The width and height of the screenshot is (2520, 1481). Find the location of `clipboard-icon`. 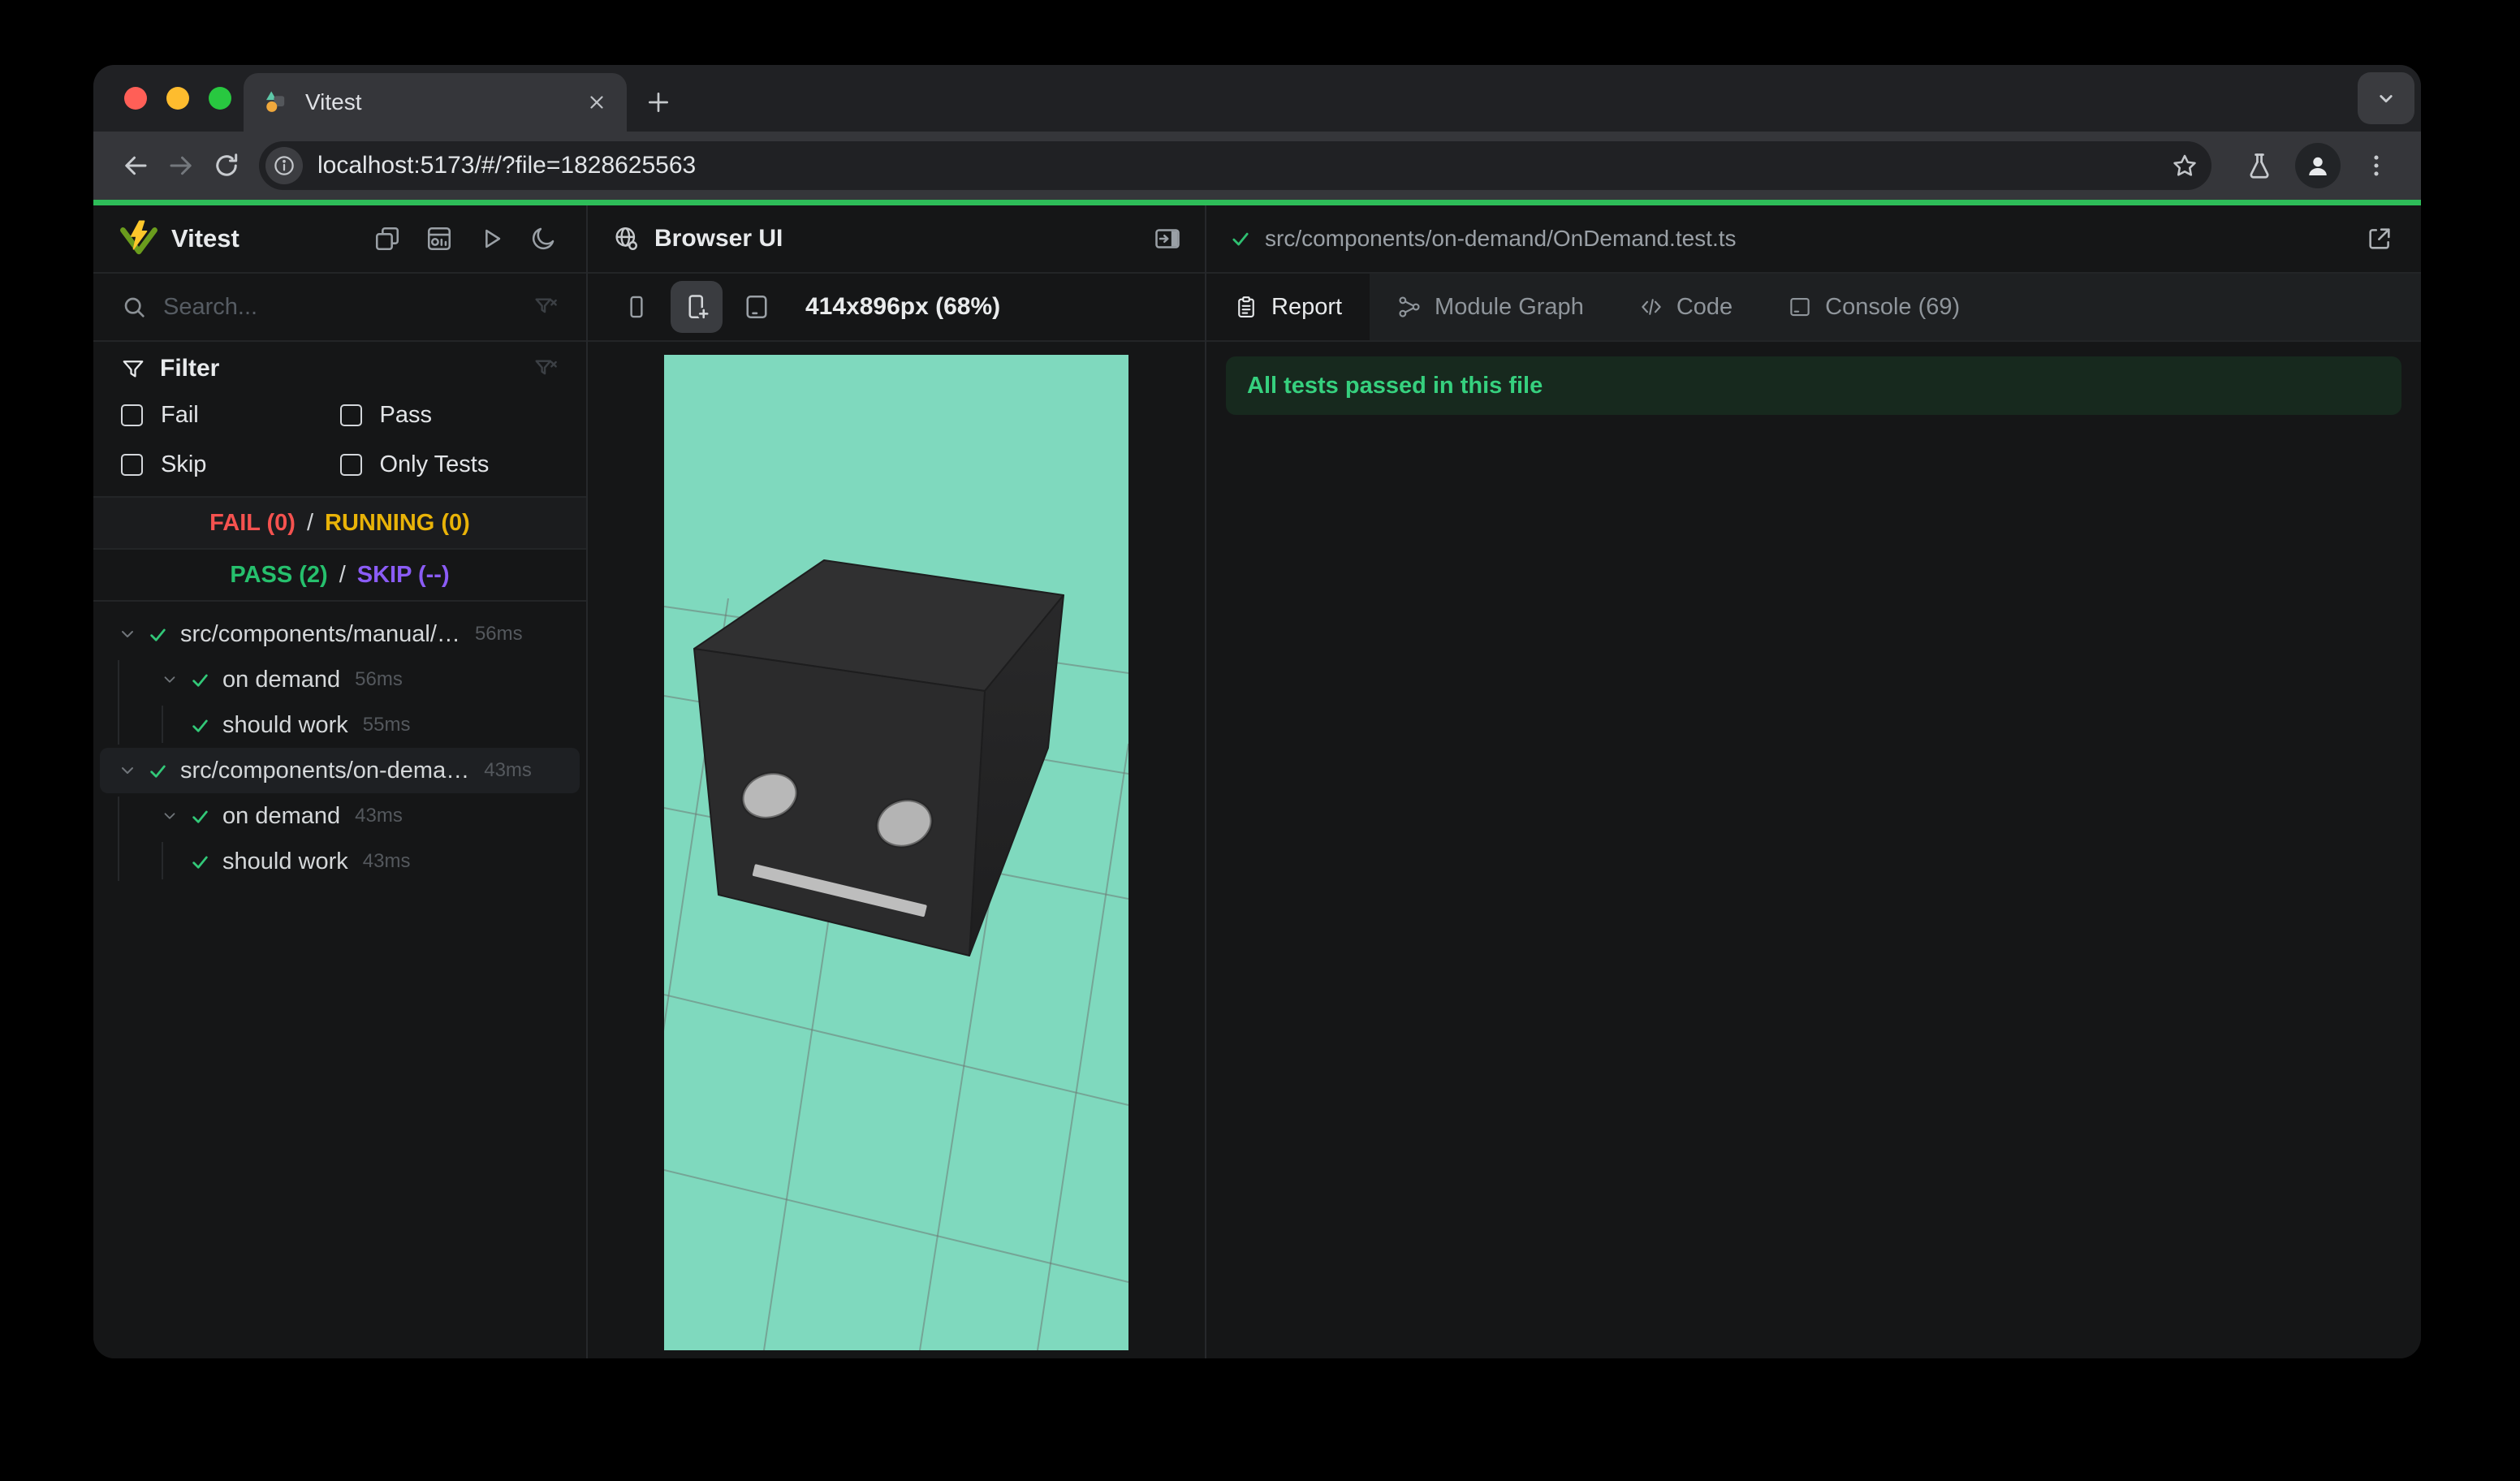

clipboard-icon is located at coordinates (1246, 306).